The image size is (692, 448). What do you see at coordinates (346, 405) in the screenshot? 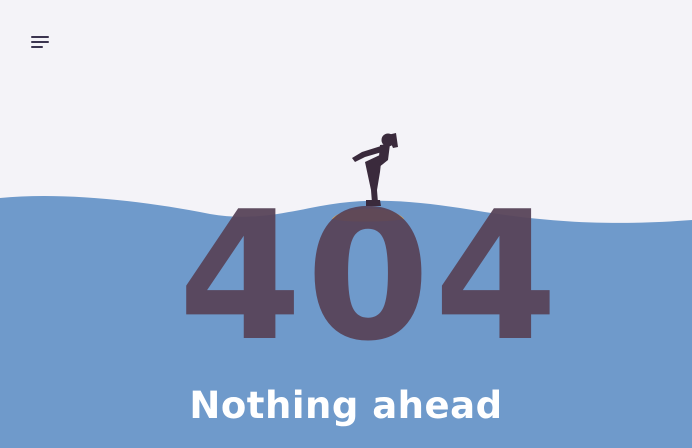
I see `headline: Nothing ahead` at bounding box center [346, 405].